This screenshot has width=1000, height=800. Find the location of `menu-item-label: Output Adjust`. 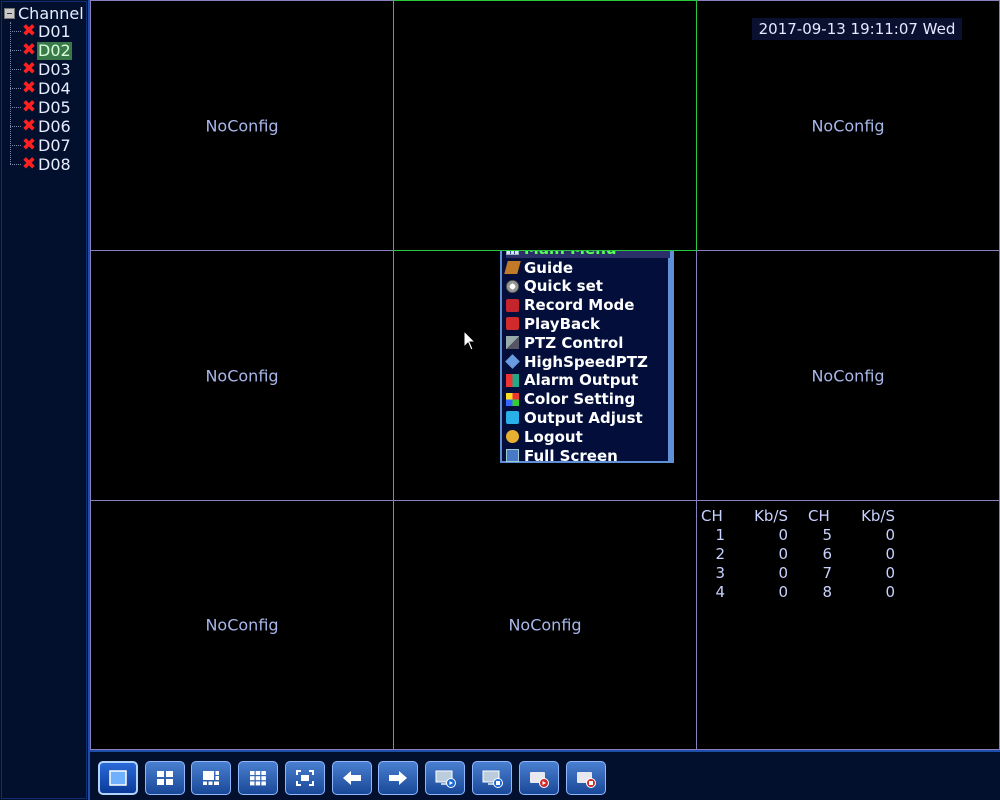

menu-item-label: Output Adjust is located at coordinates (583, 417).